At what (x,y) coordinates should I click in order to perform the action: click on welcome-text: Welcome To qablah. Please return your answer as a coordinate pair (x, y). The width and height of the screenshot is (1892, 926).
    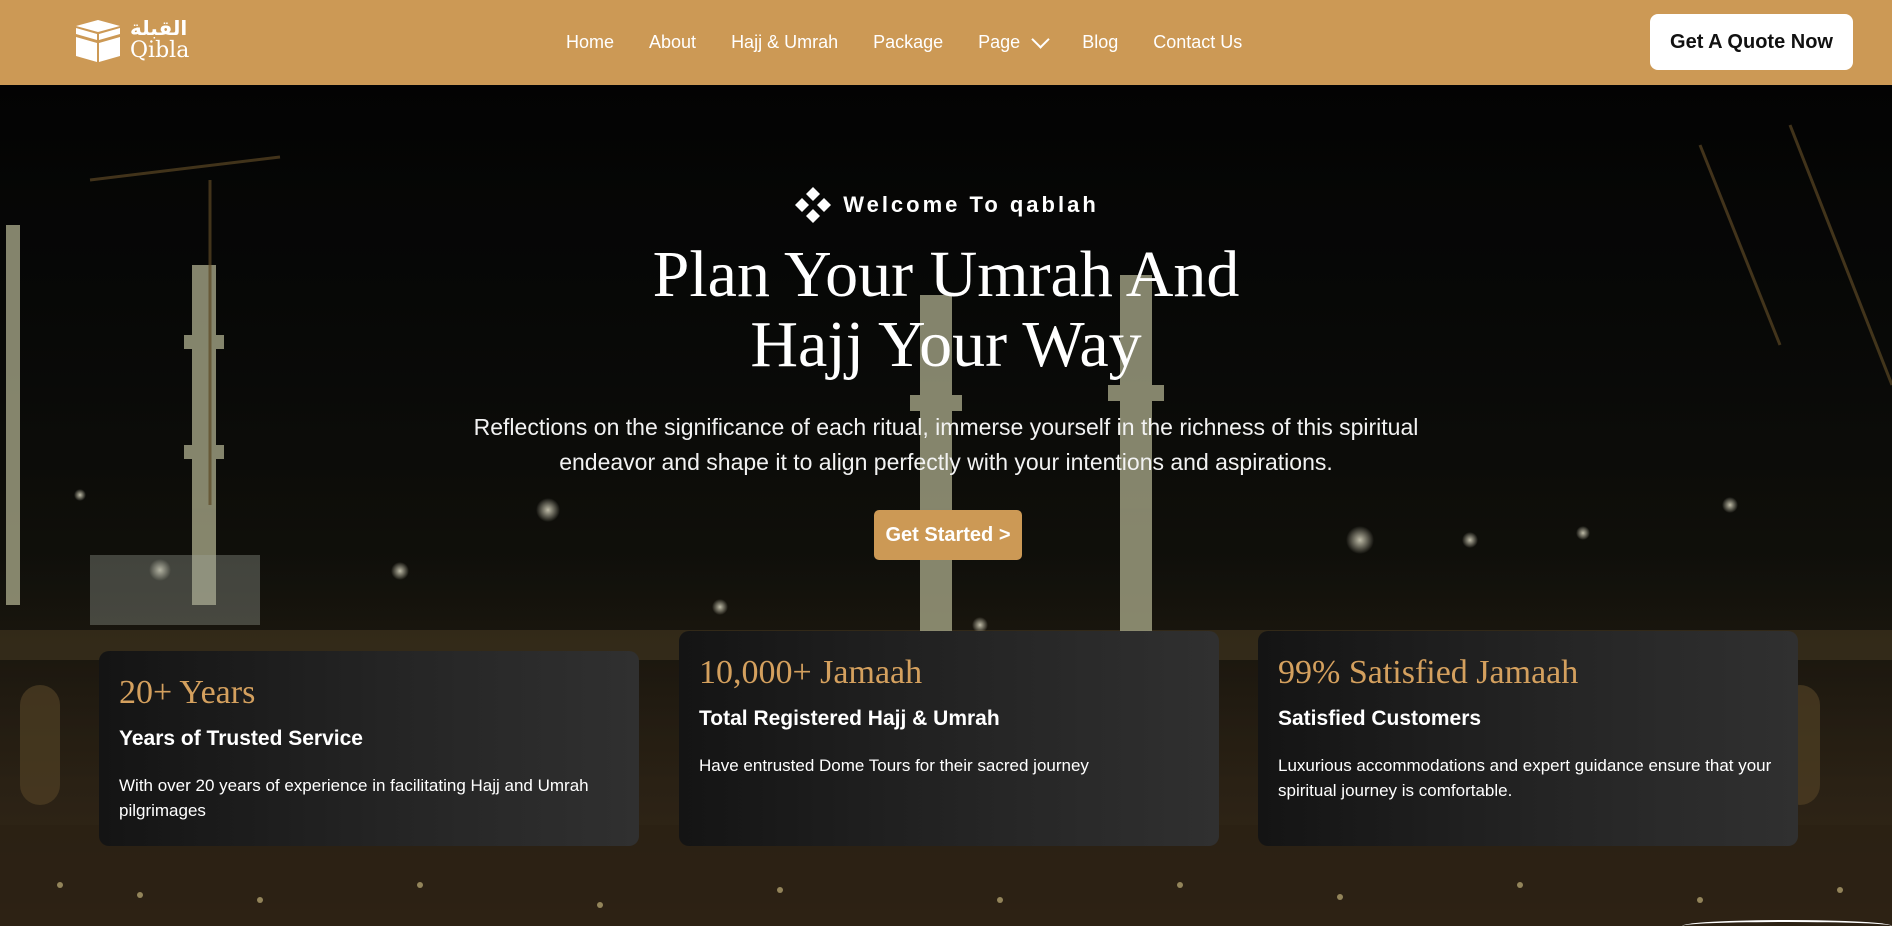
    Looking at the image, I should click on (971, 204).